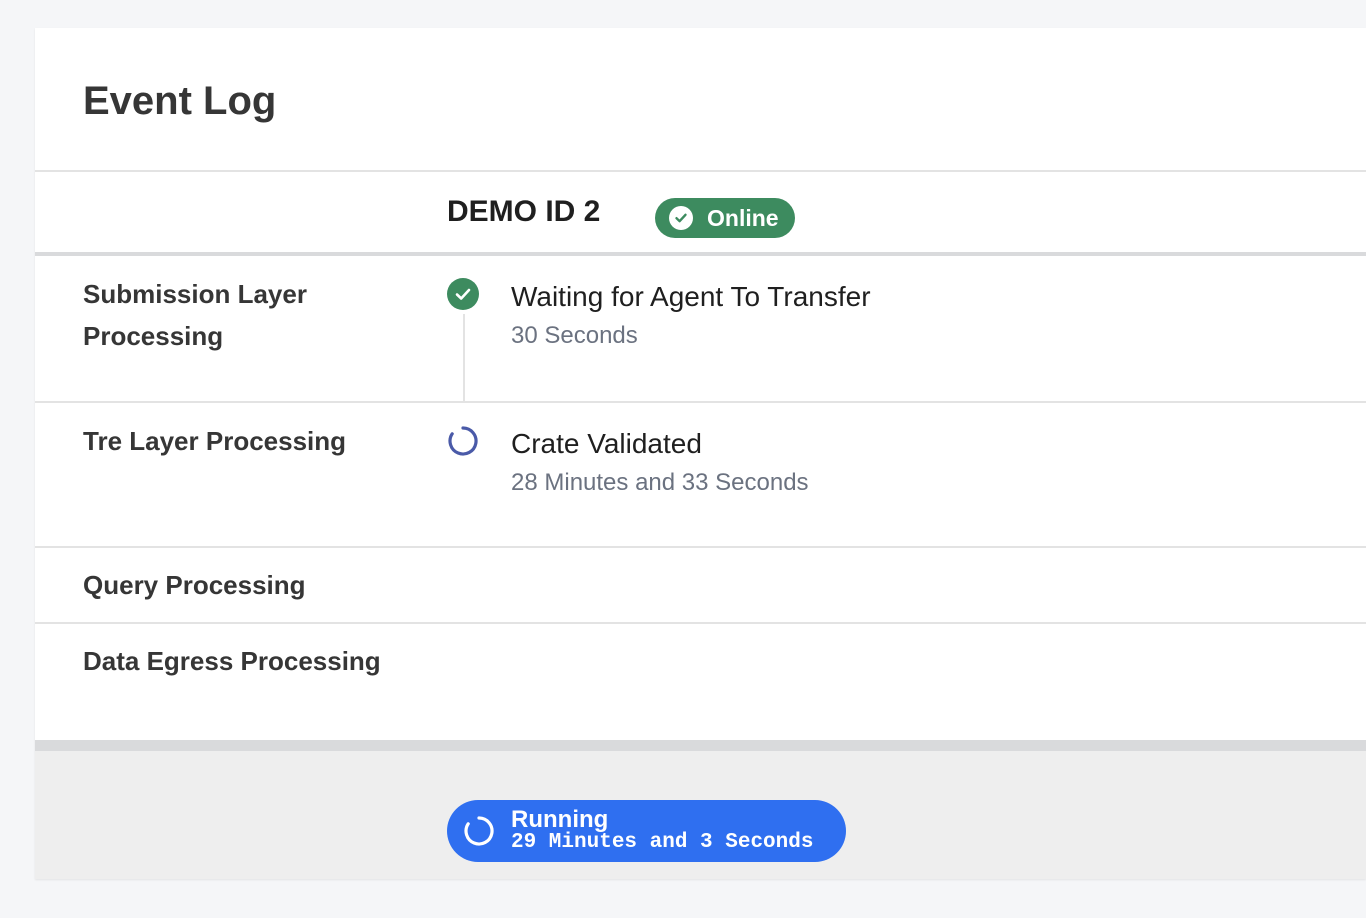  I want to click on status-badge: Online, so click(725, 218).